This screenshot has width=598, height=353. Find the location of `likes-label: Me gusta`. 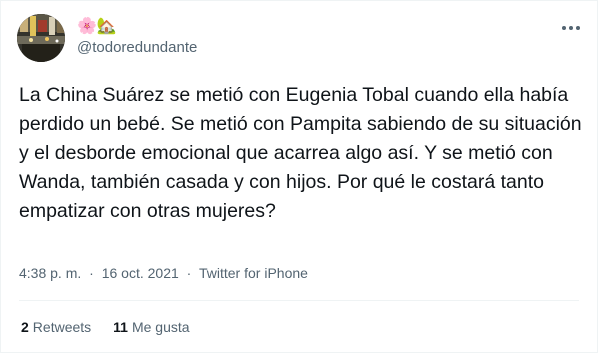

likes-label: Me gusta is located at coordinates (160, 327).